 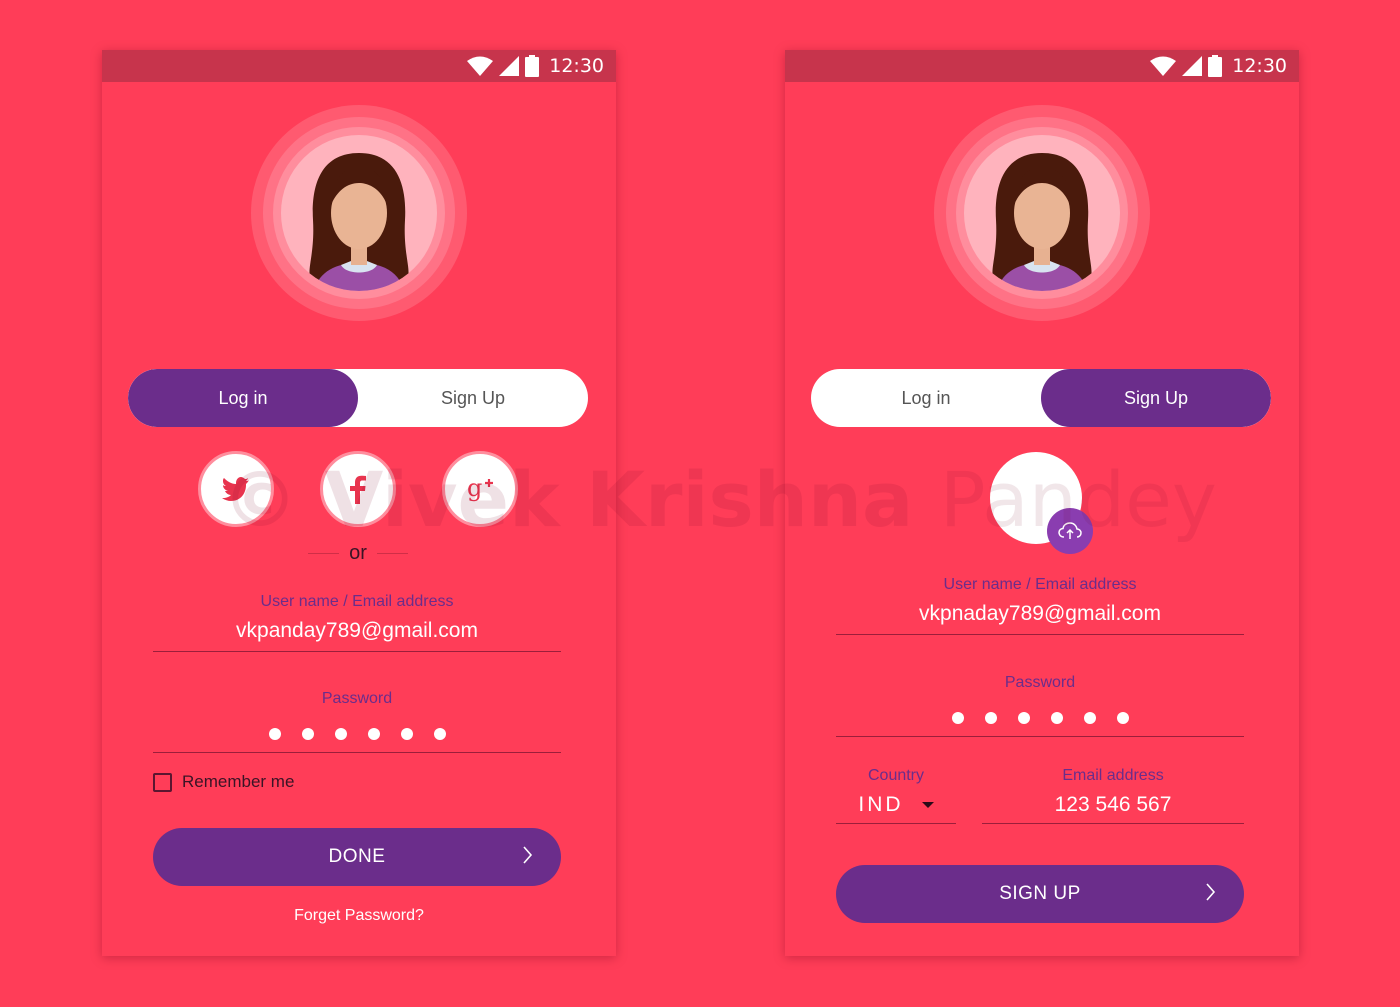 What do you see at coordinates (1113, 808) in the screenshot?
I see `phone-input: 123 546 567` at bounding box center [1113, 808].